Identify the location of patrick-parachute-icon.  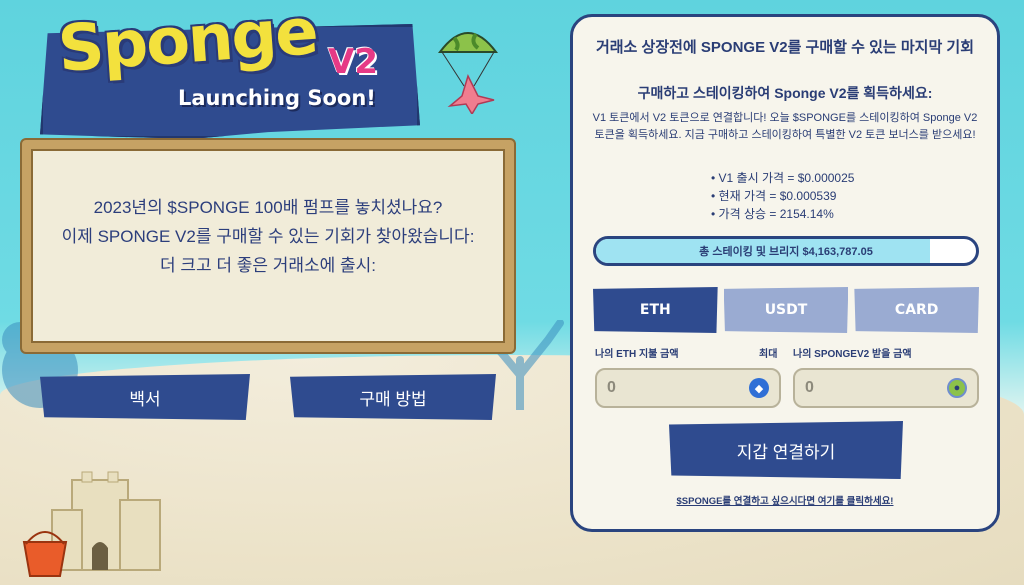
(468, 73).